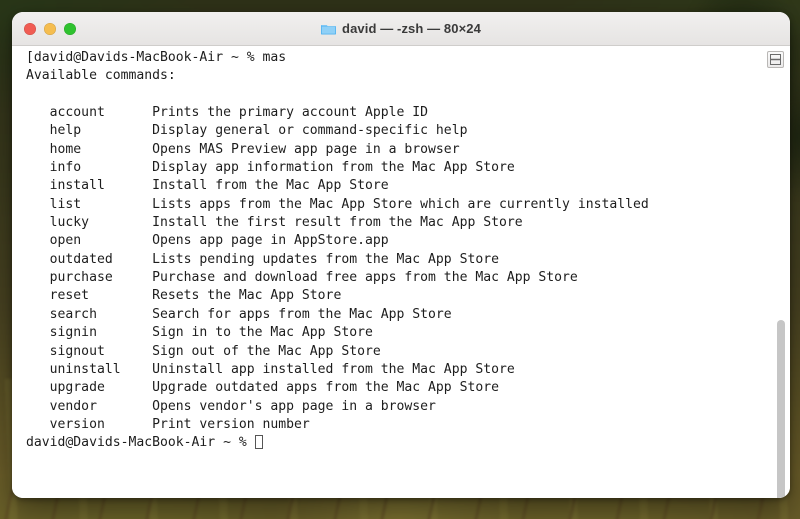 The image size is (800, 519). What do you see at coordinates (50, 28) in the screenshot?
I see `minimize-button` at bounding box center [50, 28].